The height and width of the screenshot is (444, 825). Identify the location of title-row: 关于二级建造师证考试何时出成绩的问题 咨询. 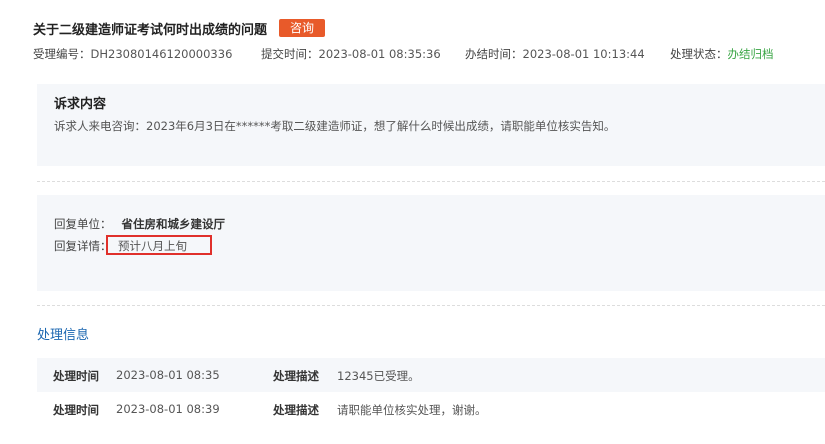
(179, 28).